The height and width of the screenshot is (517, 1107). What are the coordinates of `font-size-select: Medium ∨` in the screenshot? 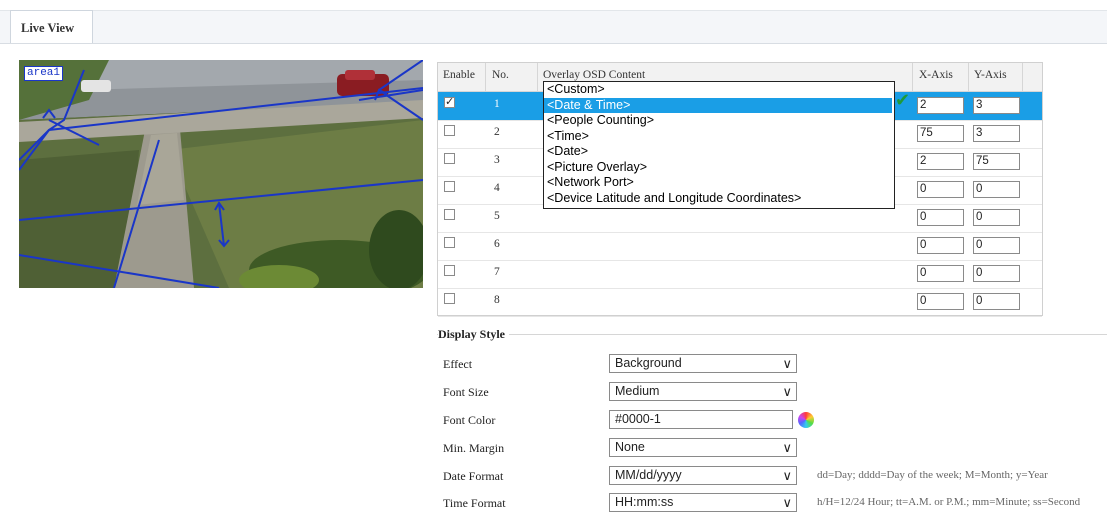 It's located at (703, 391).